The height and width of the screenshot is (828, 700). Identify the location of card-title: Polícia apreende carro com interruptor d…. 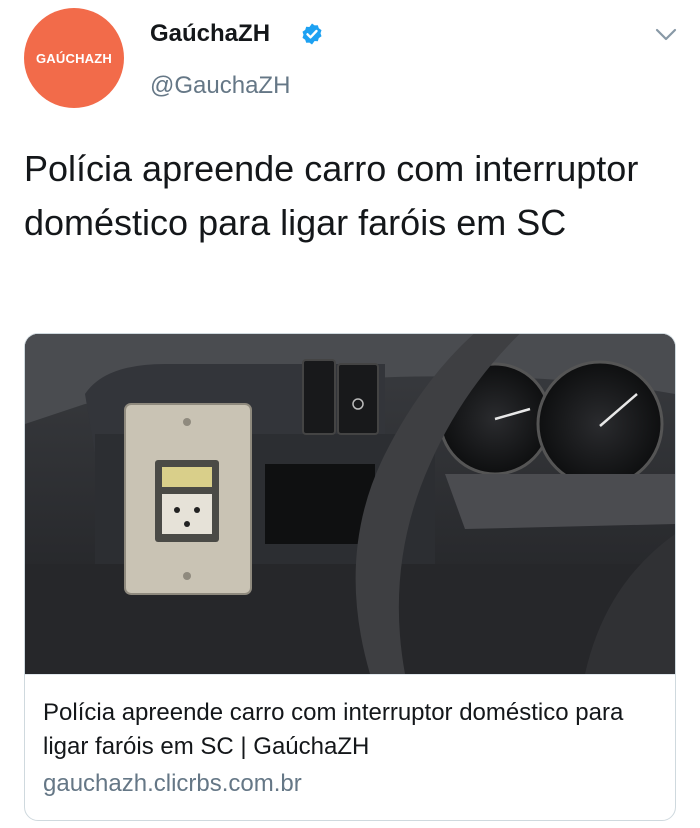
(353, 730).